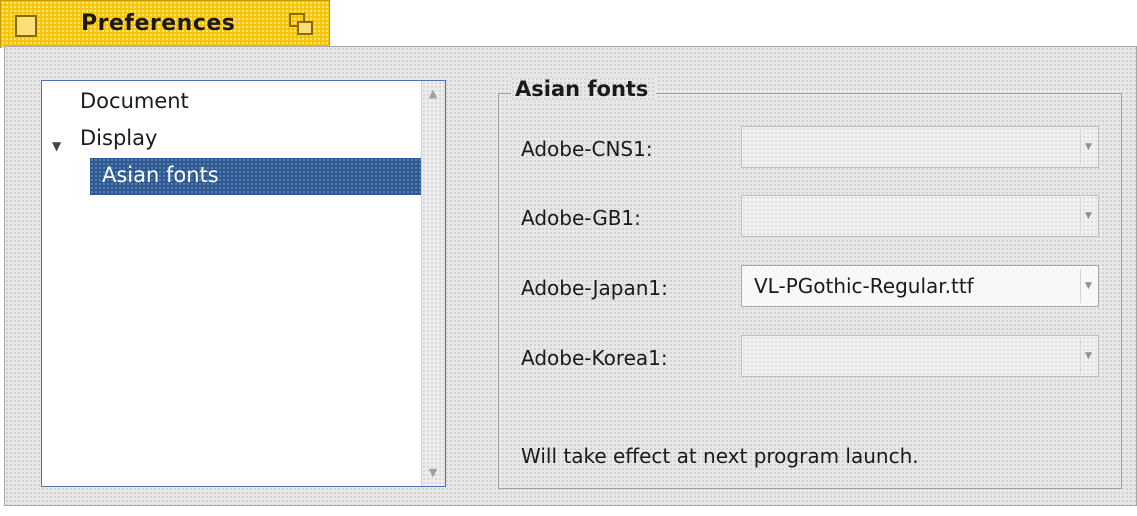 This screenshot has width=1137, height=516. Describe the element at coordinates (267, 176) in the screenshot. I see `tree-item-asian-fonts: Asian fonts` at that location.